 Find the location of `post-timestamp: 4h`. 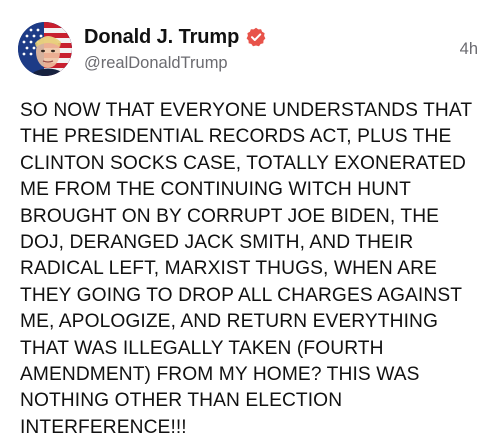

post-timestamp: 4h is located at coordinates (469, 49).